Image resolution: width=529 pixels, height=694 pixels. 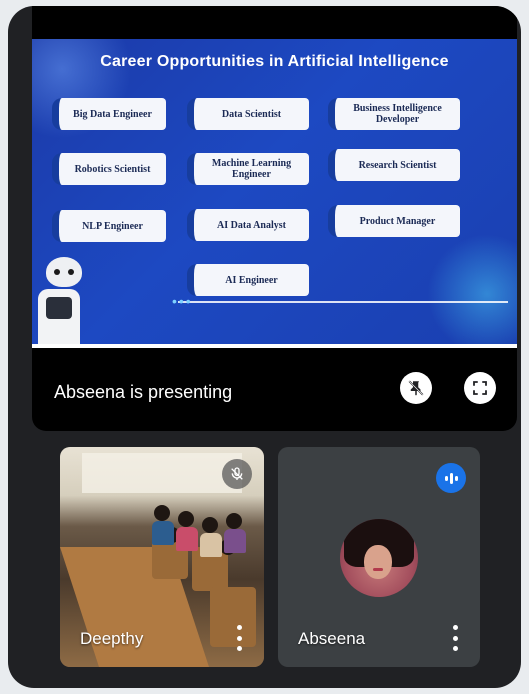 What do you see at coordinates (162, 557) in the screenshot?
I see `participant-tile-deepthy: Deepthy` at bounding box center [162, 557].